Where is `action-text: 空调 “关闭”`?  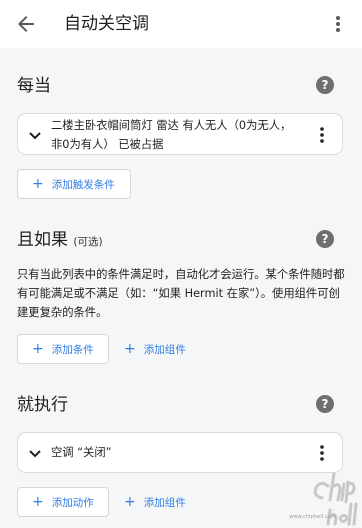
action-text: 空调 “关闭” is located at coordinates (81, 452).